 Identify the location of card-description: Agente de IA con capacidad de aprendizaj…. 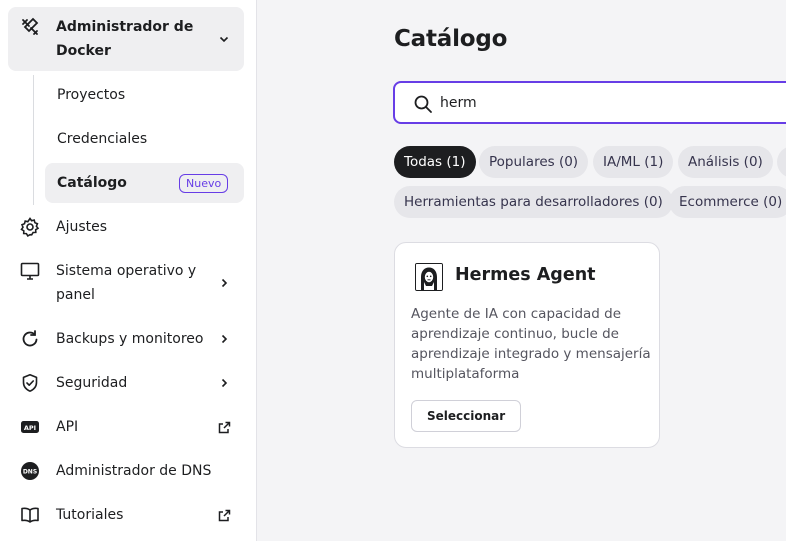
(531, 344).